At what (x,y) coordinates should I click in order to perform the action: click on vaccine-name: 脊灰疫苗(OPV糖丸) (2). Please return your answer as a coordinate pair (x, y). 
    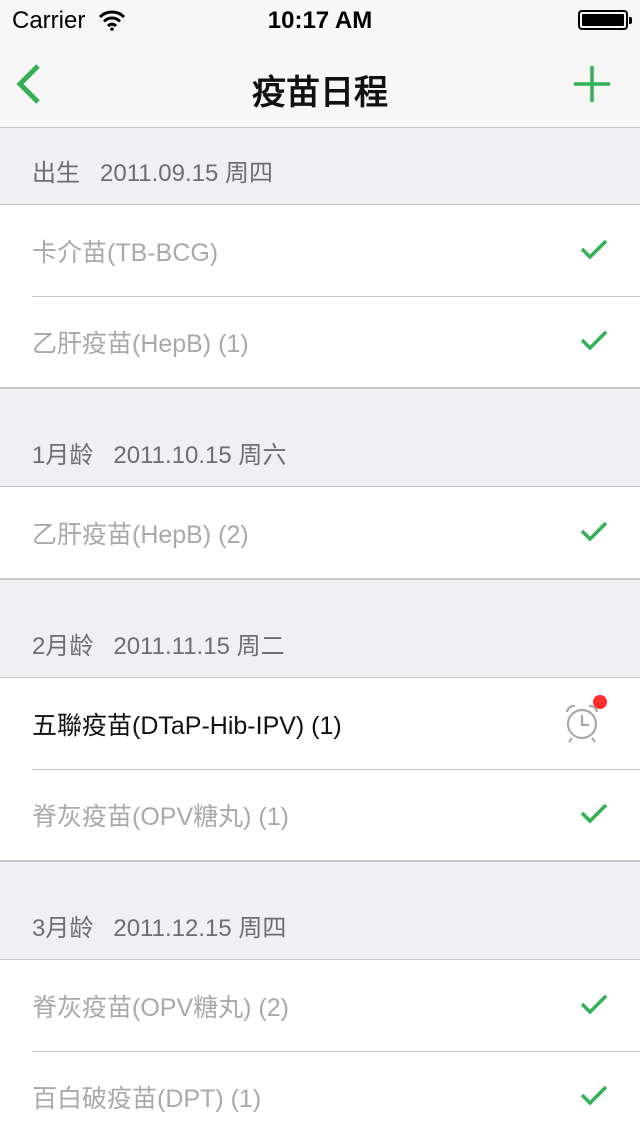
    Looking at the image, I should click on (160, 1008).